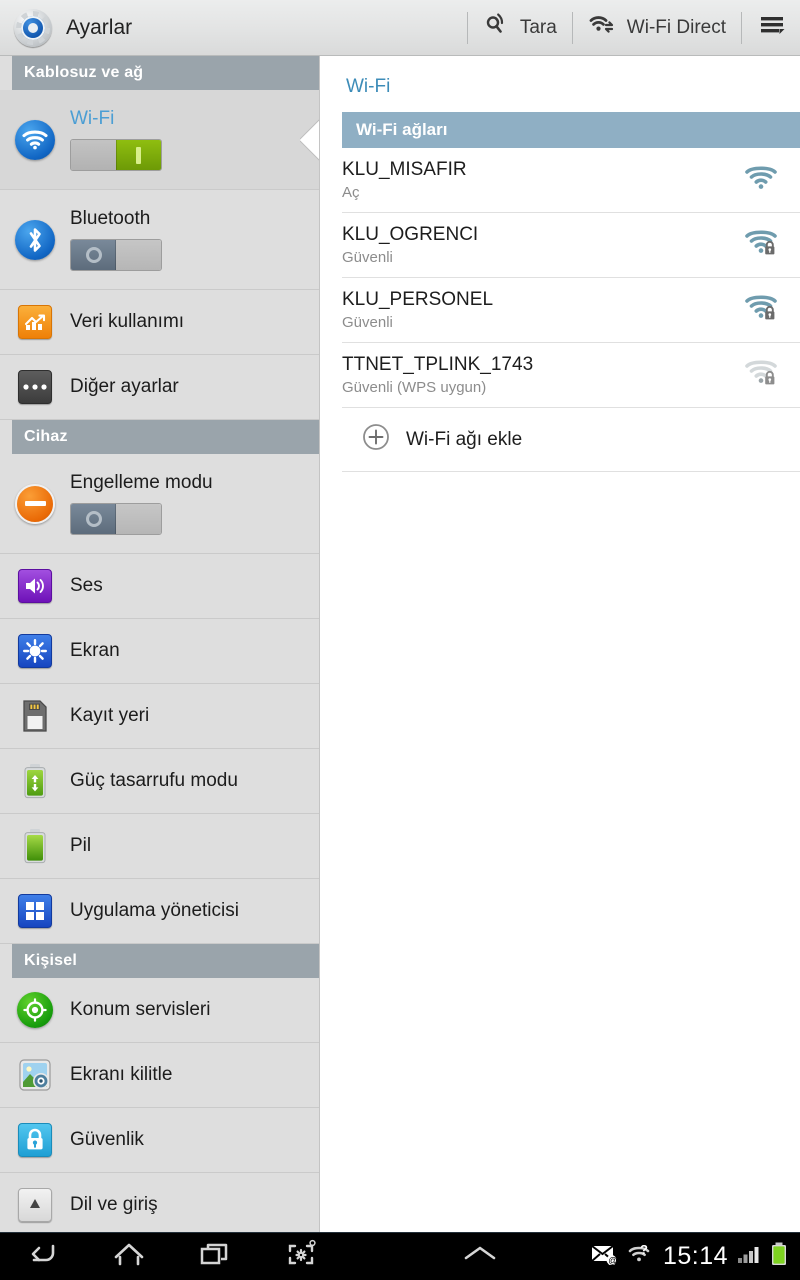 The width and height of the screenshot is (800, 1280). Describe the element at coordinates (414, 387) in the screenshot. I see `wifi-status: Güvenli (WPS uygun)` at that location.